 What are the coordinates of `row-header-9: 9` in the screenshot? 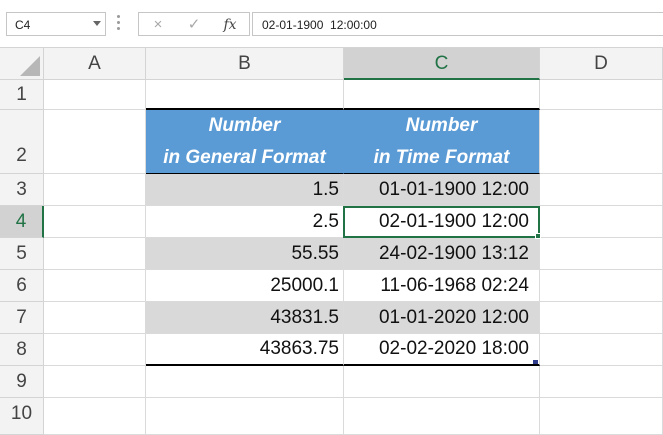 It's located at (22, 382).